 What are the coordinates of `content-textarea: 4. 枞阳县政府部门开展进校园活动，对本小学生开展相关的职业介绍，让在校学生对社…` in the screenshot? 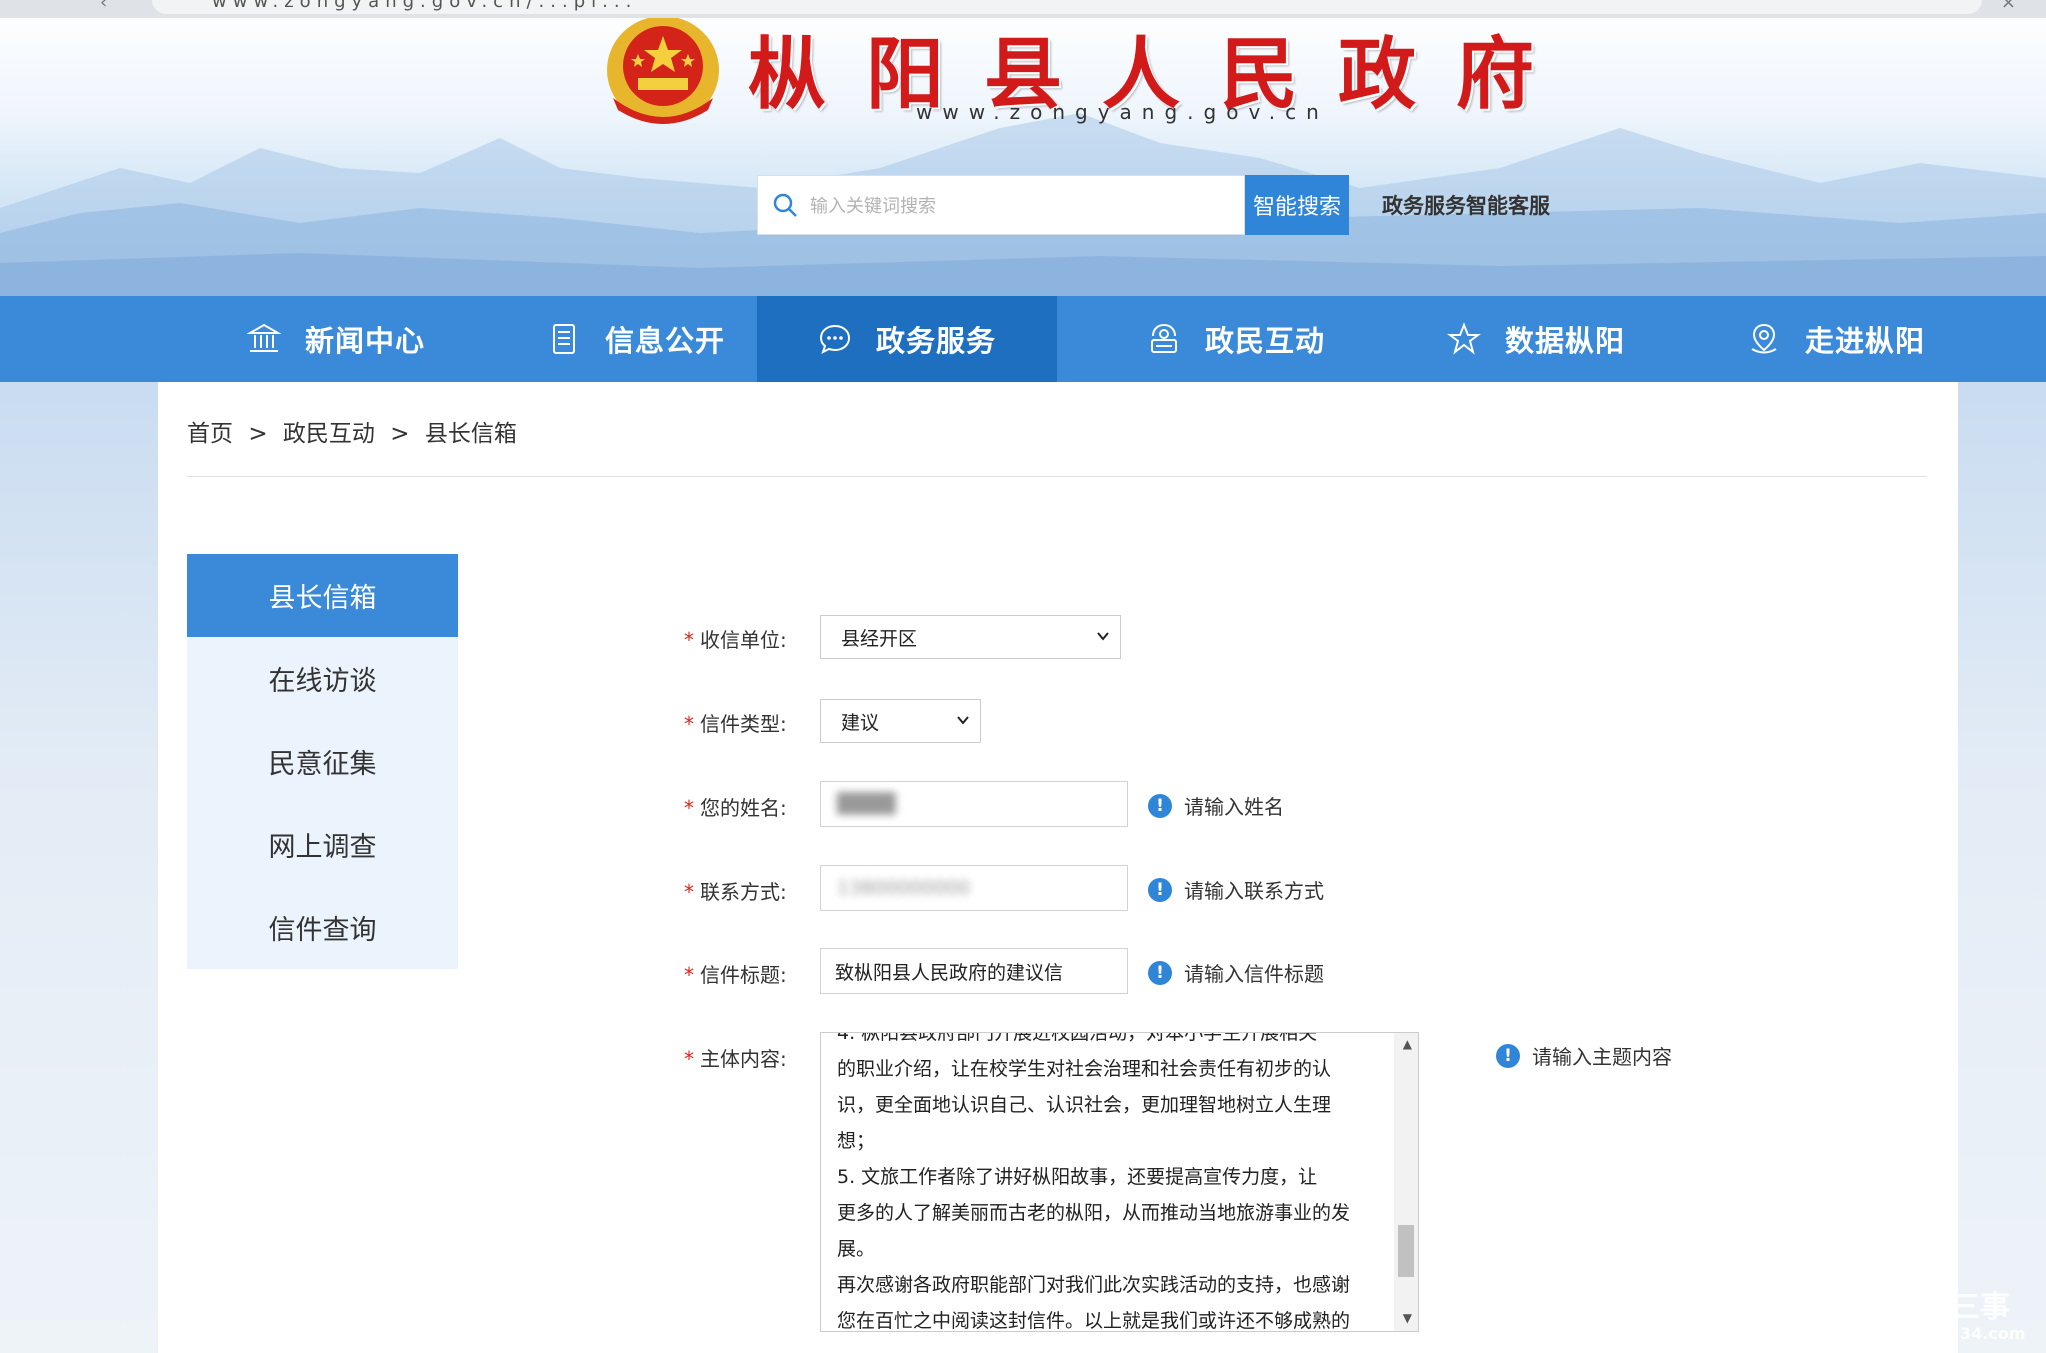 It's located at (1119, 1182).